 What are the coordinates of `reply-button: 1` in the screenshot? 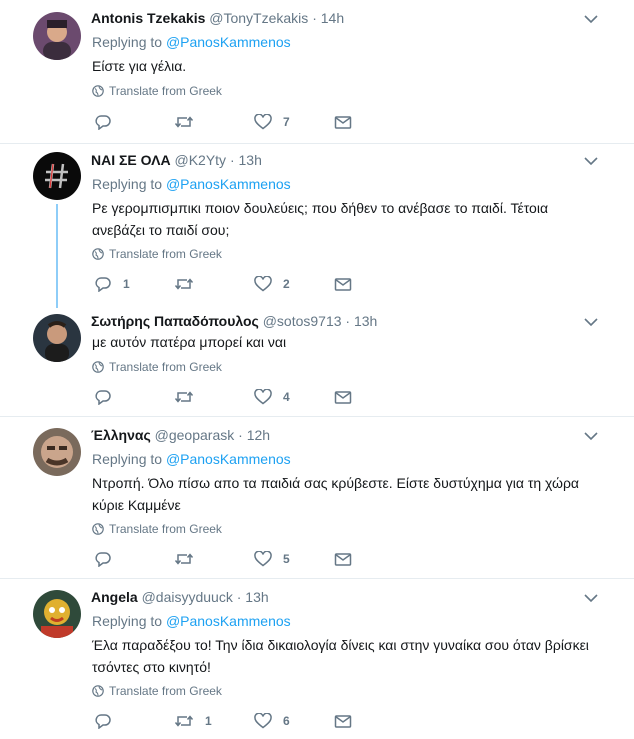 It's located at (112, 284).